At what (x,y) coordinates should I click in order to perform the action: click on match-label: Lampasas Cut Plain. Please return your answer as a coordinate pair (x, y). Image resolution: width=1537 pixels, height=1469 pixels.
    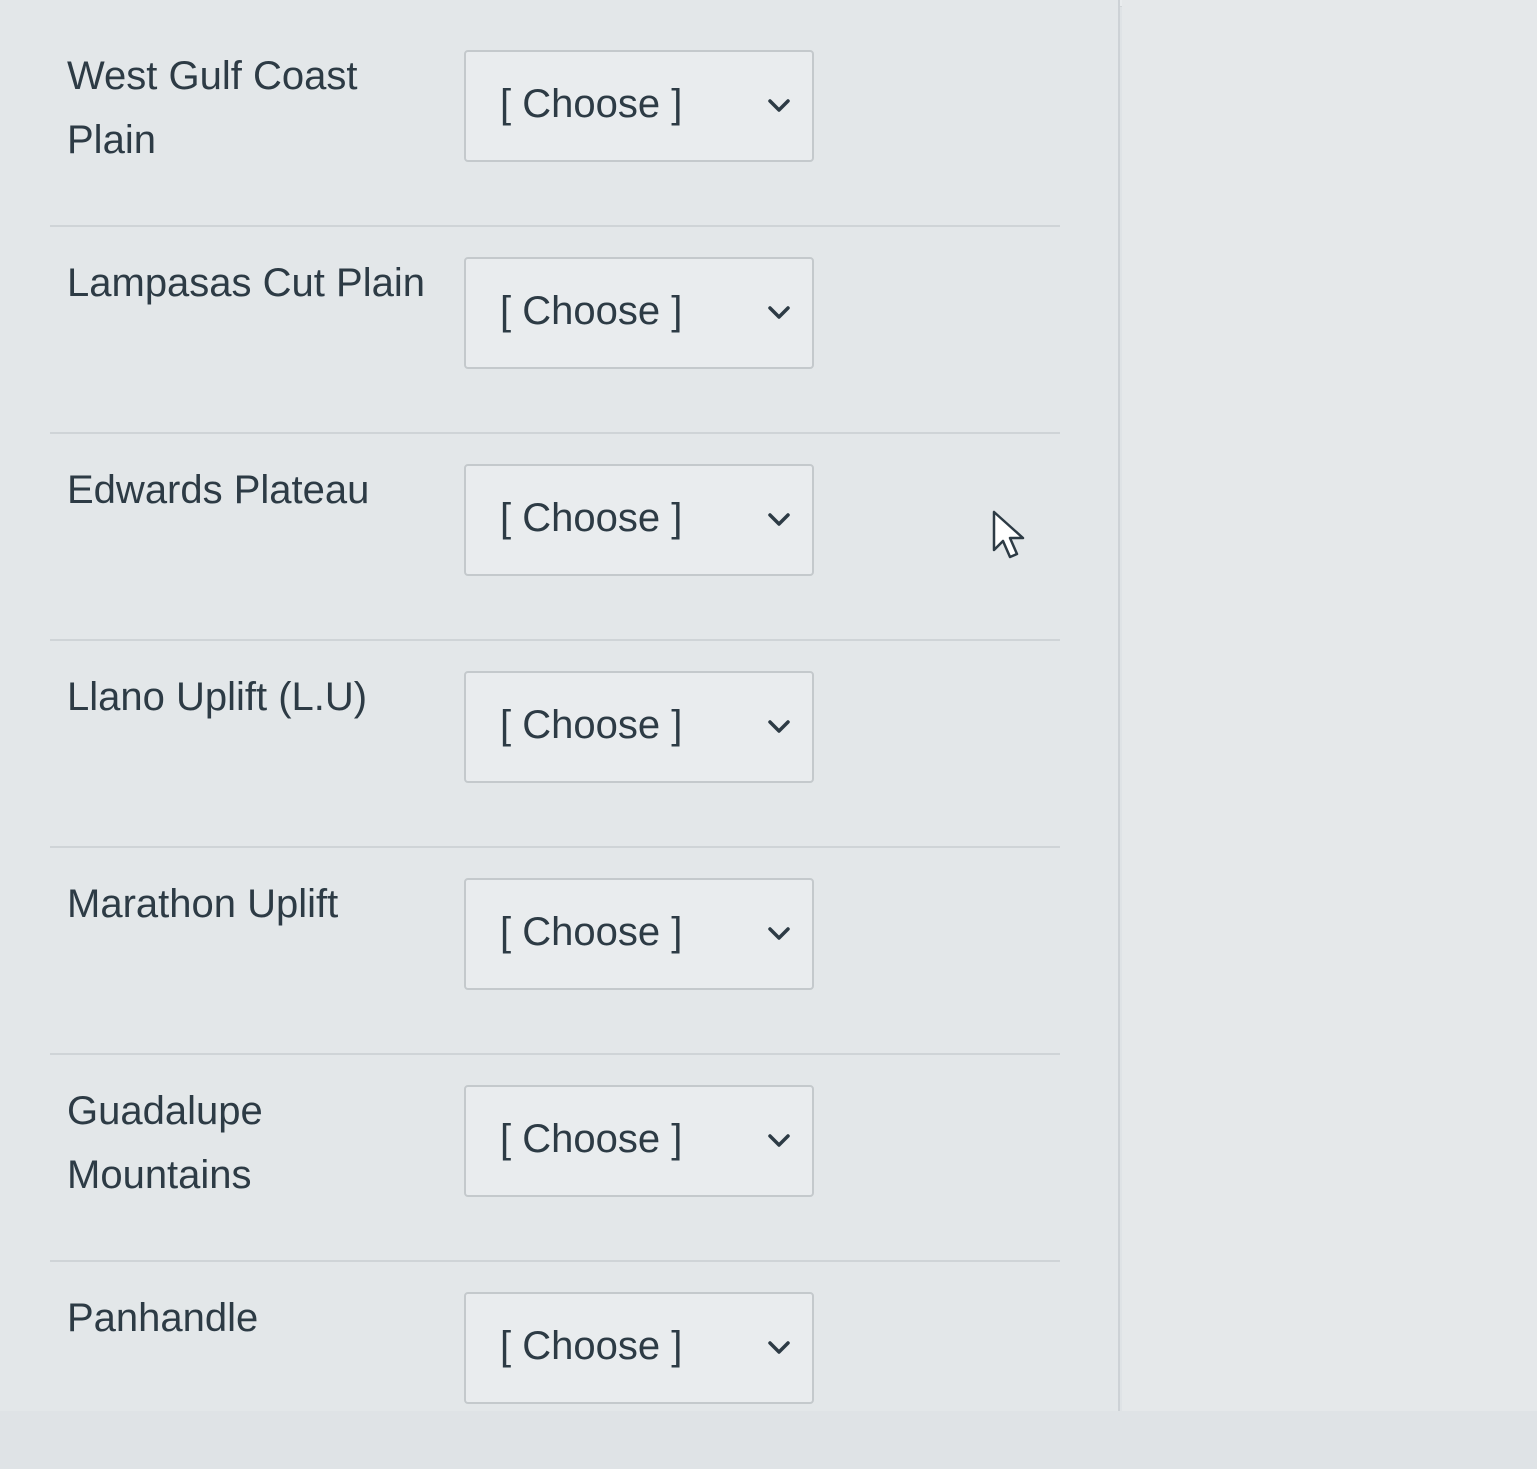
    Looking at the image, I should click on (246, 283).